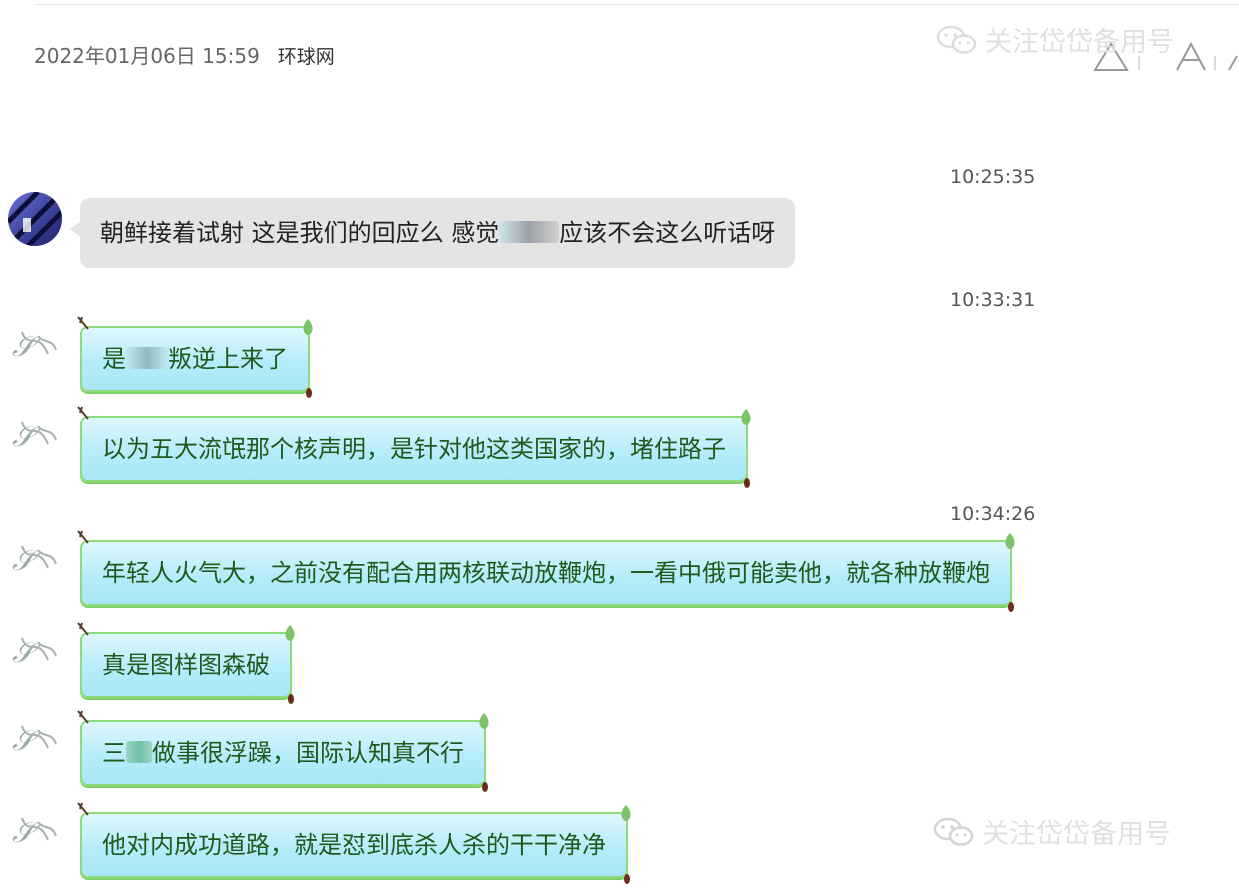 The height and width of the screenshot is (888, 1239). I want to click on timestamp: 10:33:31, so click(993, 300).